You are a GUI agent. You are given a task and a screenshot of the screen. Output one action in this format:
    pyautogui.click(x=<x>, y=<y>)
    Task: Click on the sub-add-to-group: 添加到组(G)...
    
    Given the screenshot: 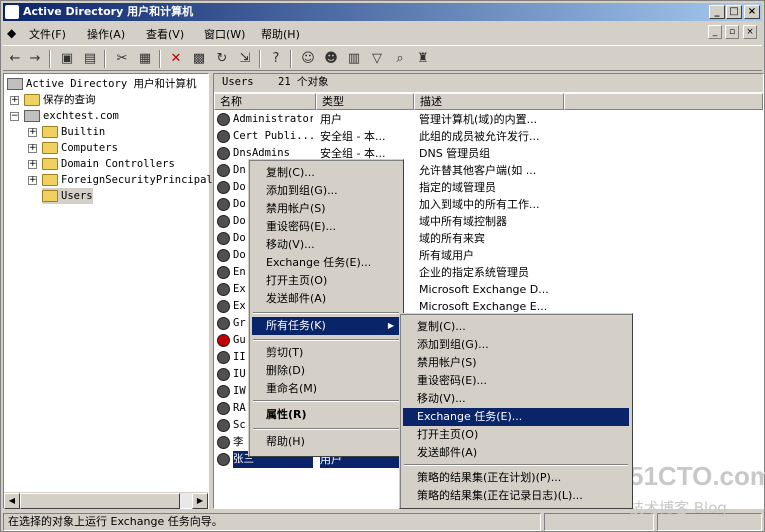 What is the action you would take?
    pyautogui.click(x=516, y=345)
    